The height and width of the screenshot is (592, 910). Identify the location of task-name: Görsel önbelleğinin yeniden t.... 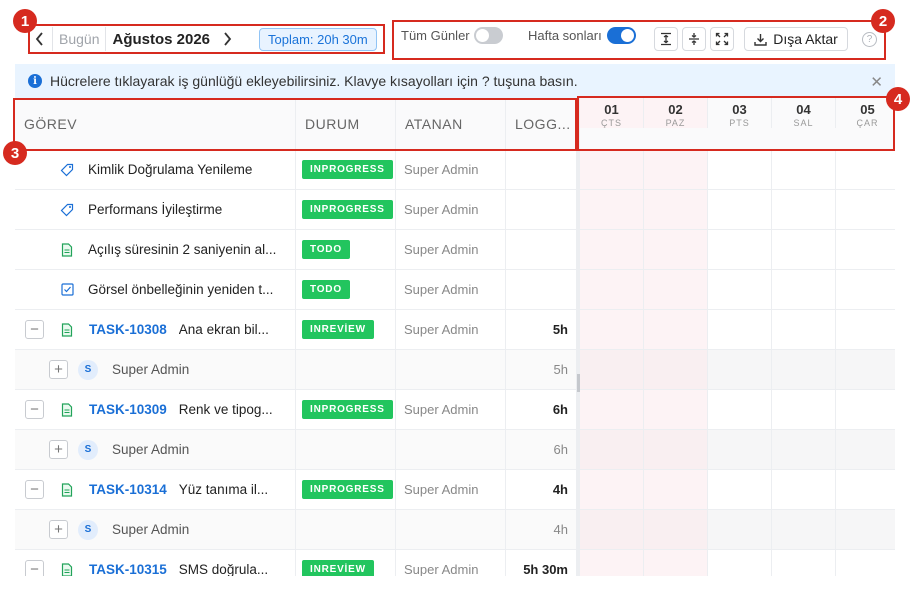
(180, 289).